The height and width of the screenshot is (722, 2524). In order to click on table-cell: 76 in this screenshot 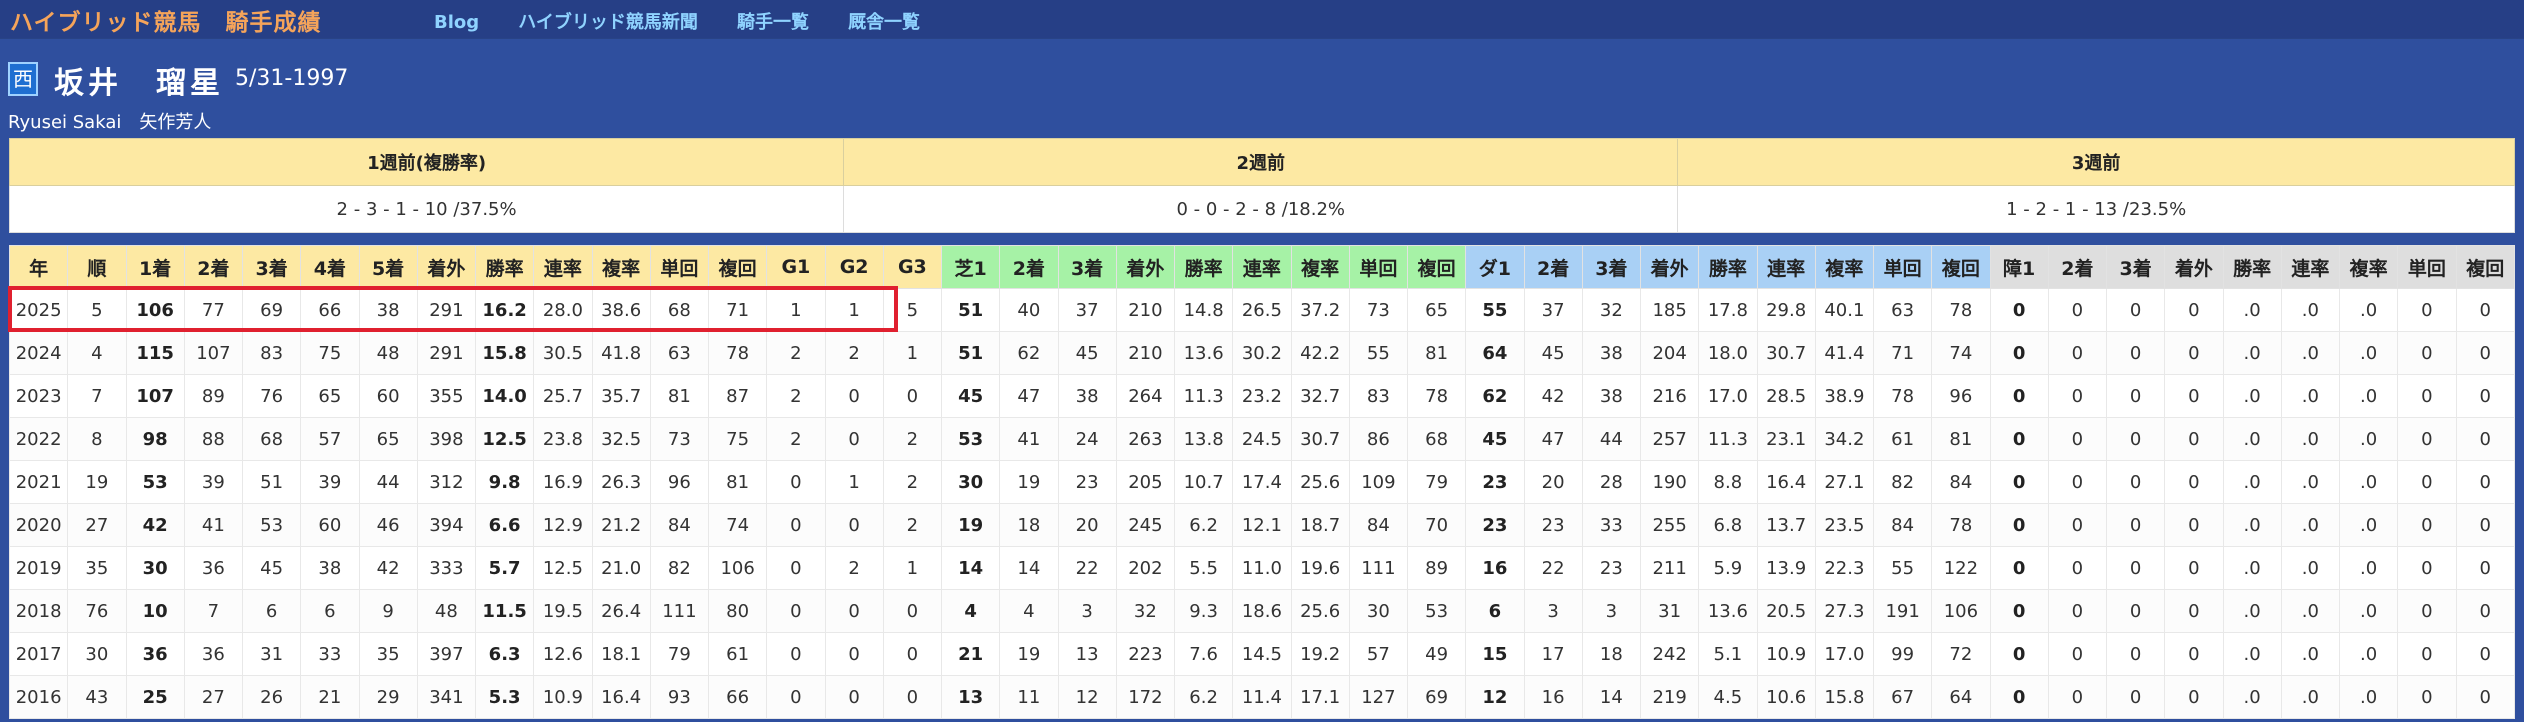, I will do `click(271, 396)`.